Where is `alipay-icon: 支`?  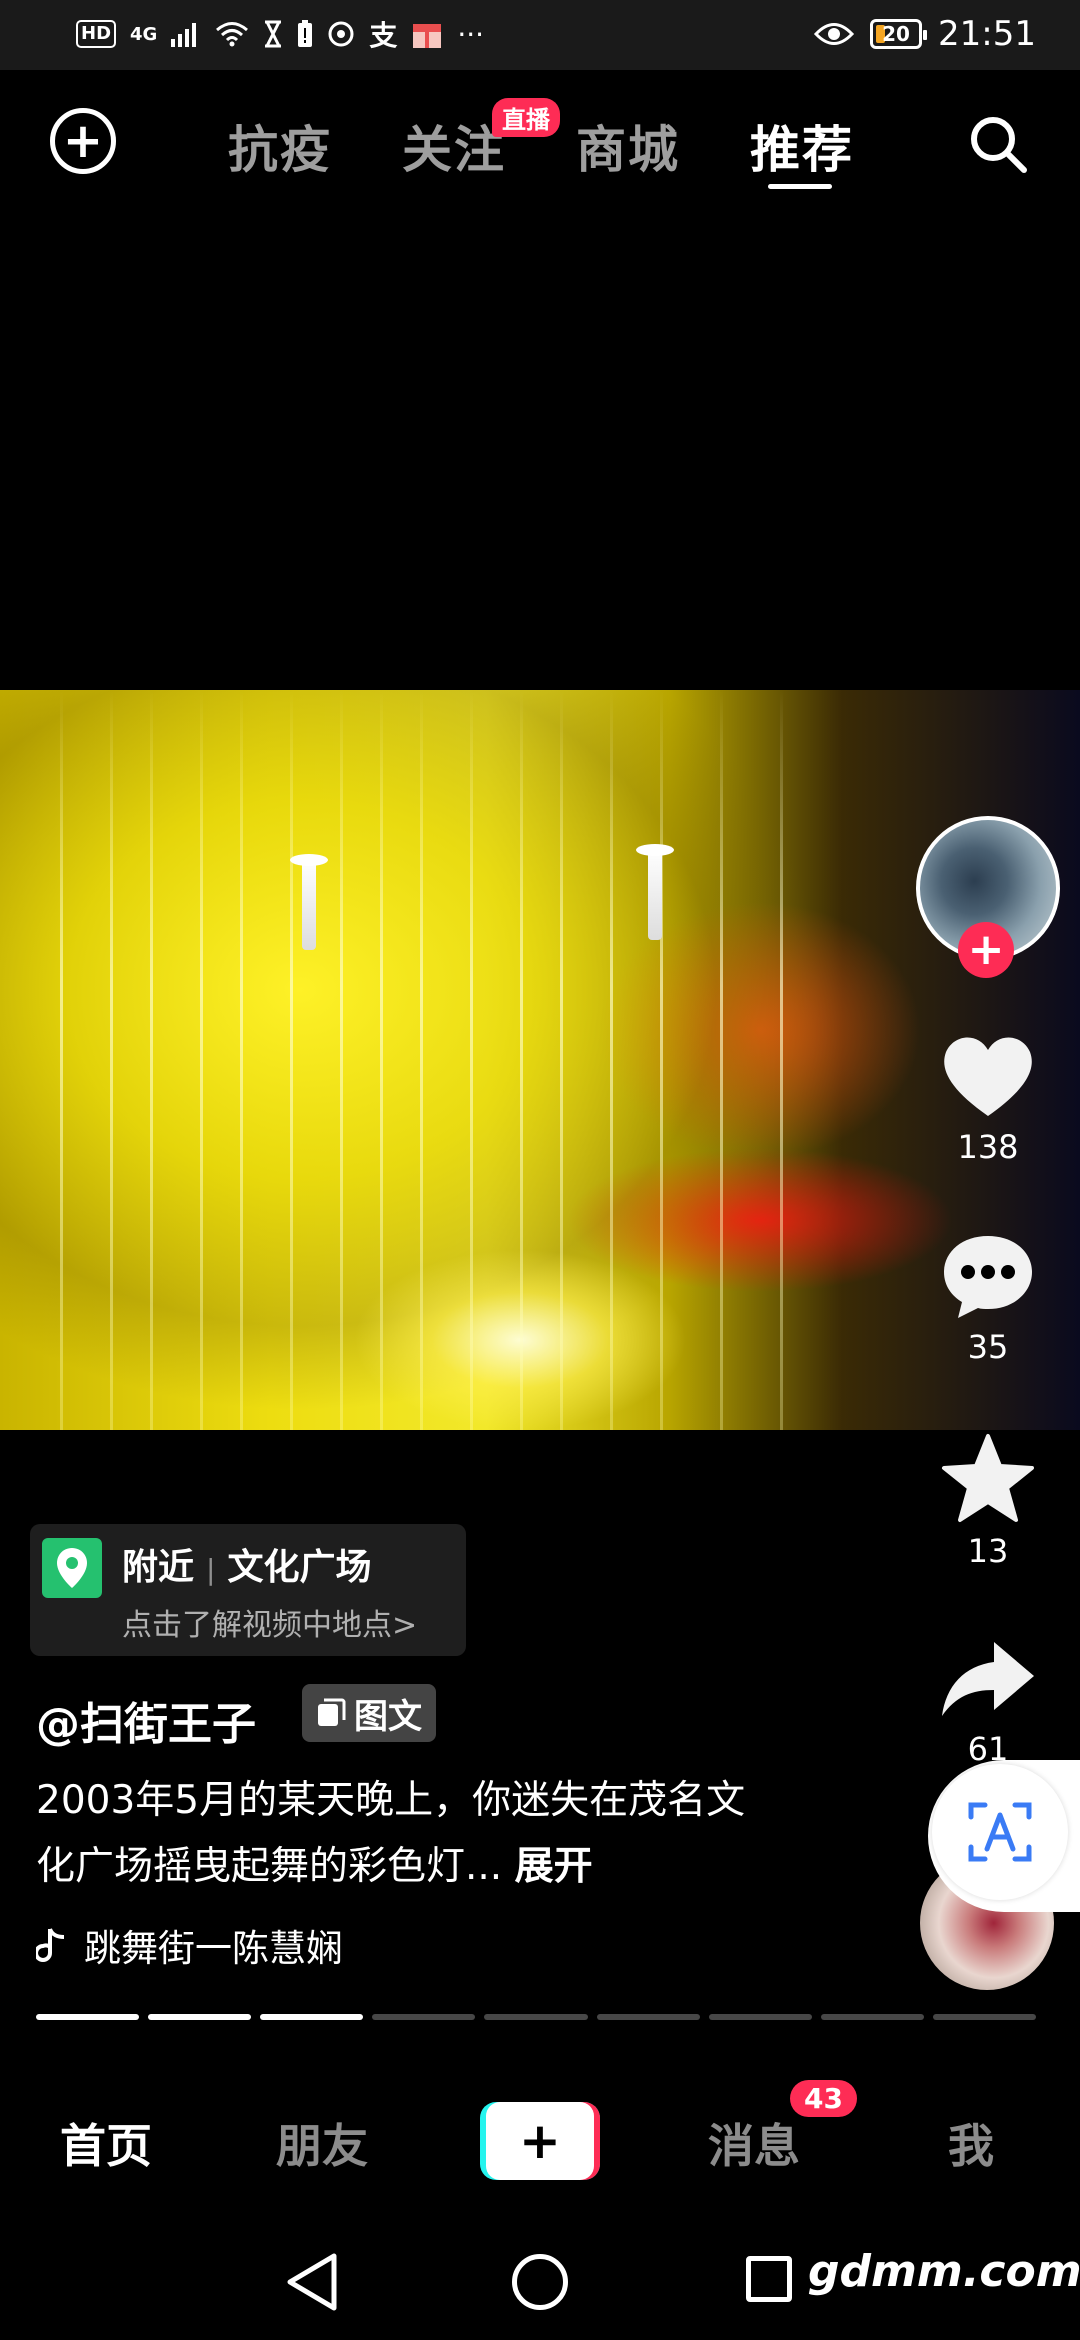 alipay-icon: 支 is located at coordinates (383, 35).